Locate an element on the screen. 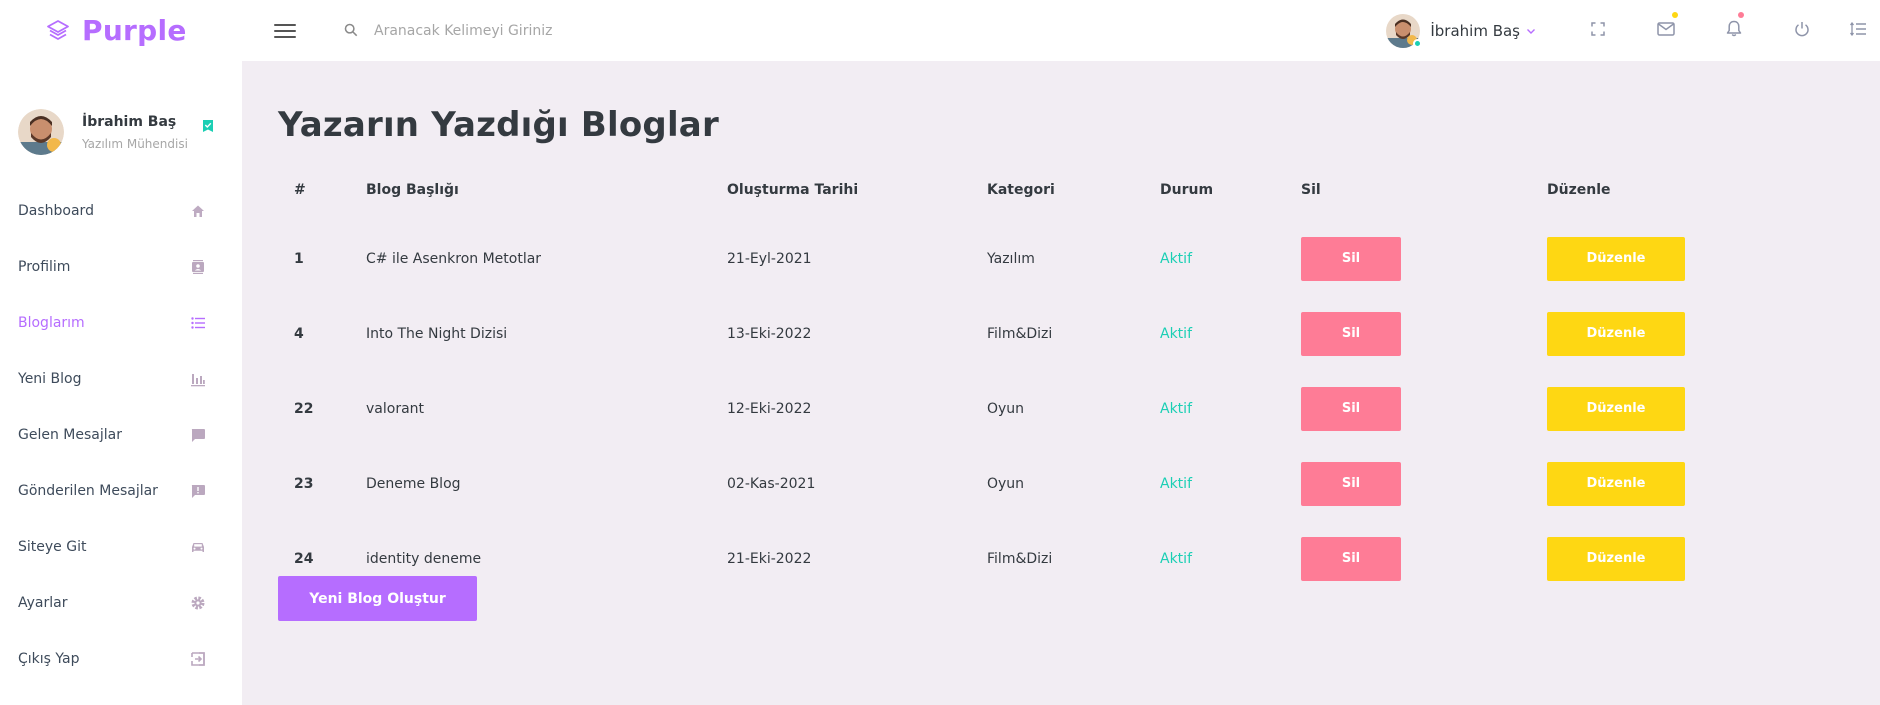 This screenshot has height=705, width=1880. sidebar-item-label: Gönderilen Mesajlar is located at coordinates (88, 491).